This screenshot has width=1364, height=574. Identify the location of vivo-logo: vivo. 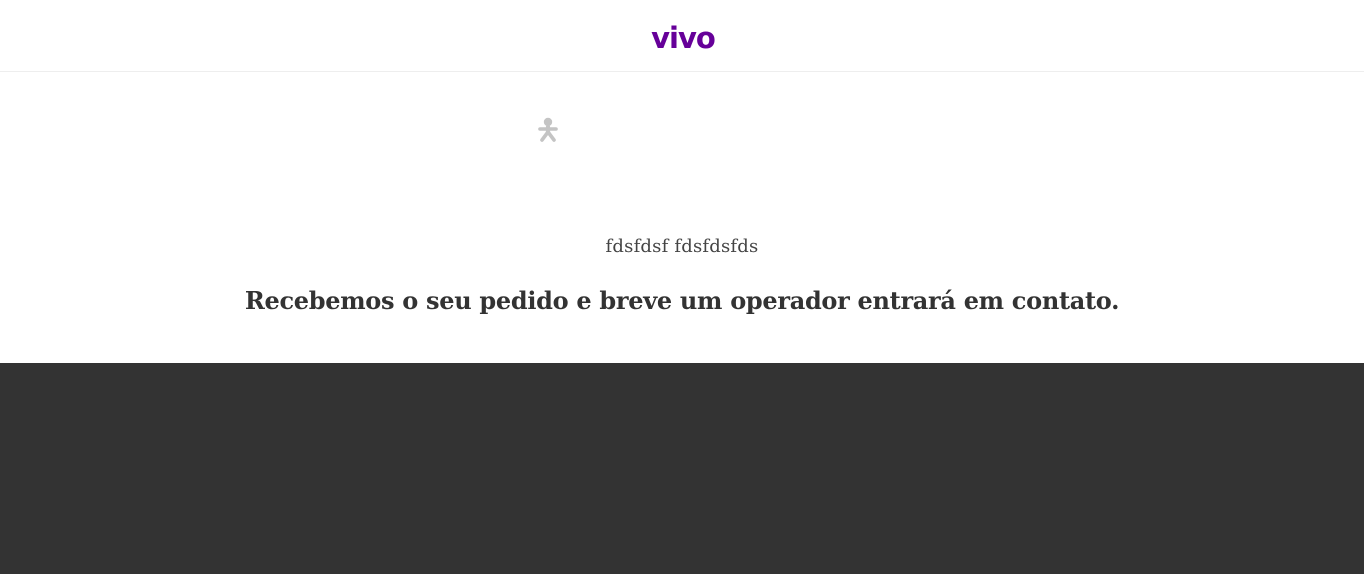
(683, 38).